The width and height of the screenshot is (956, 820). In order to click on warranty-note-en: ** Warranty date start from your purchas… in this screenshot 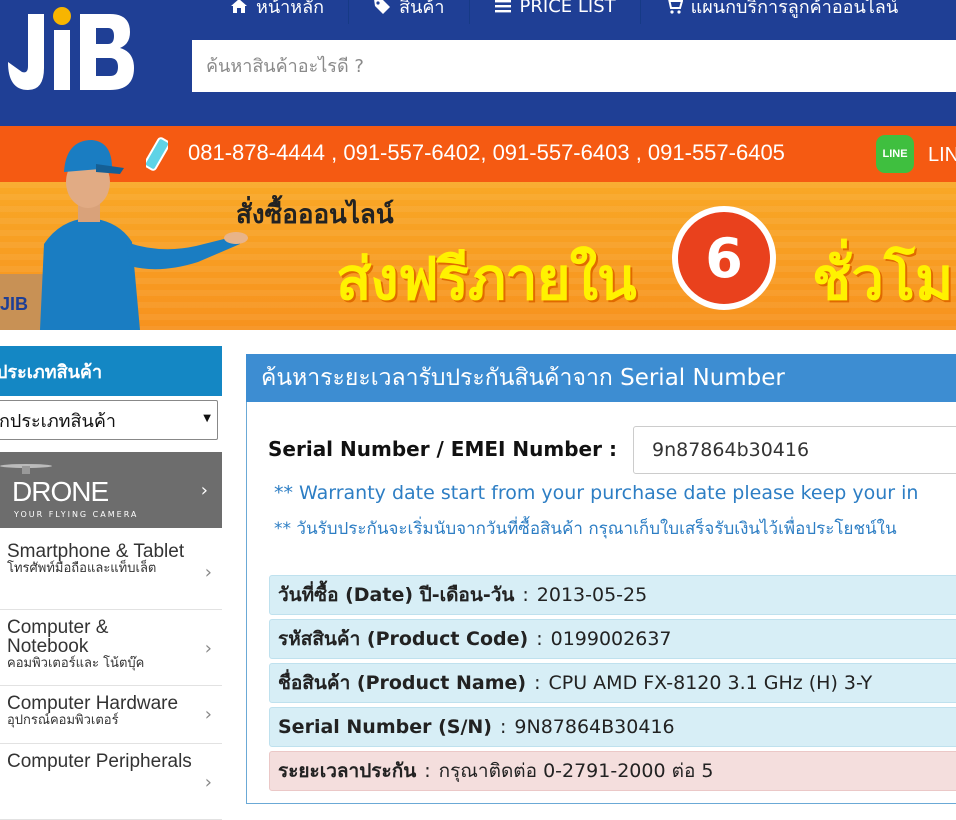, I will do `click(596, 493)`.